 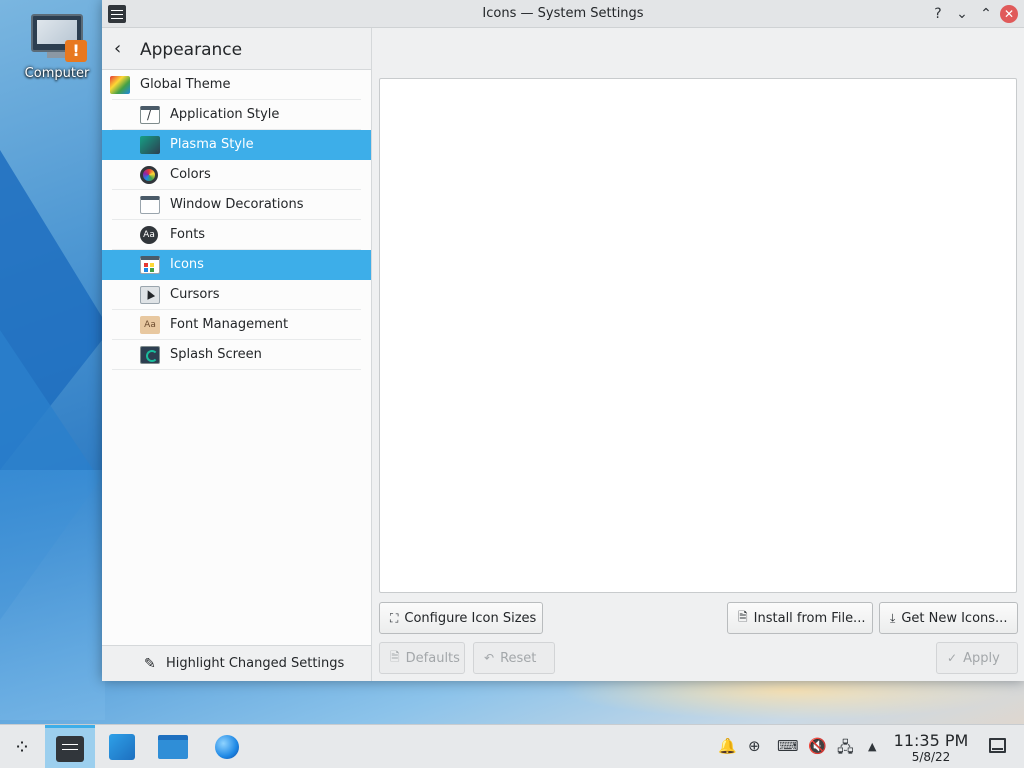 What do you see at coordinates (22, 746) in the screenshot?
I see `application-launcher-icon: ⁘` at bounding box center [22, 746].